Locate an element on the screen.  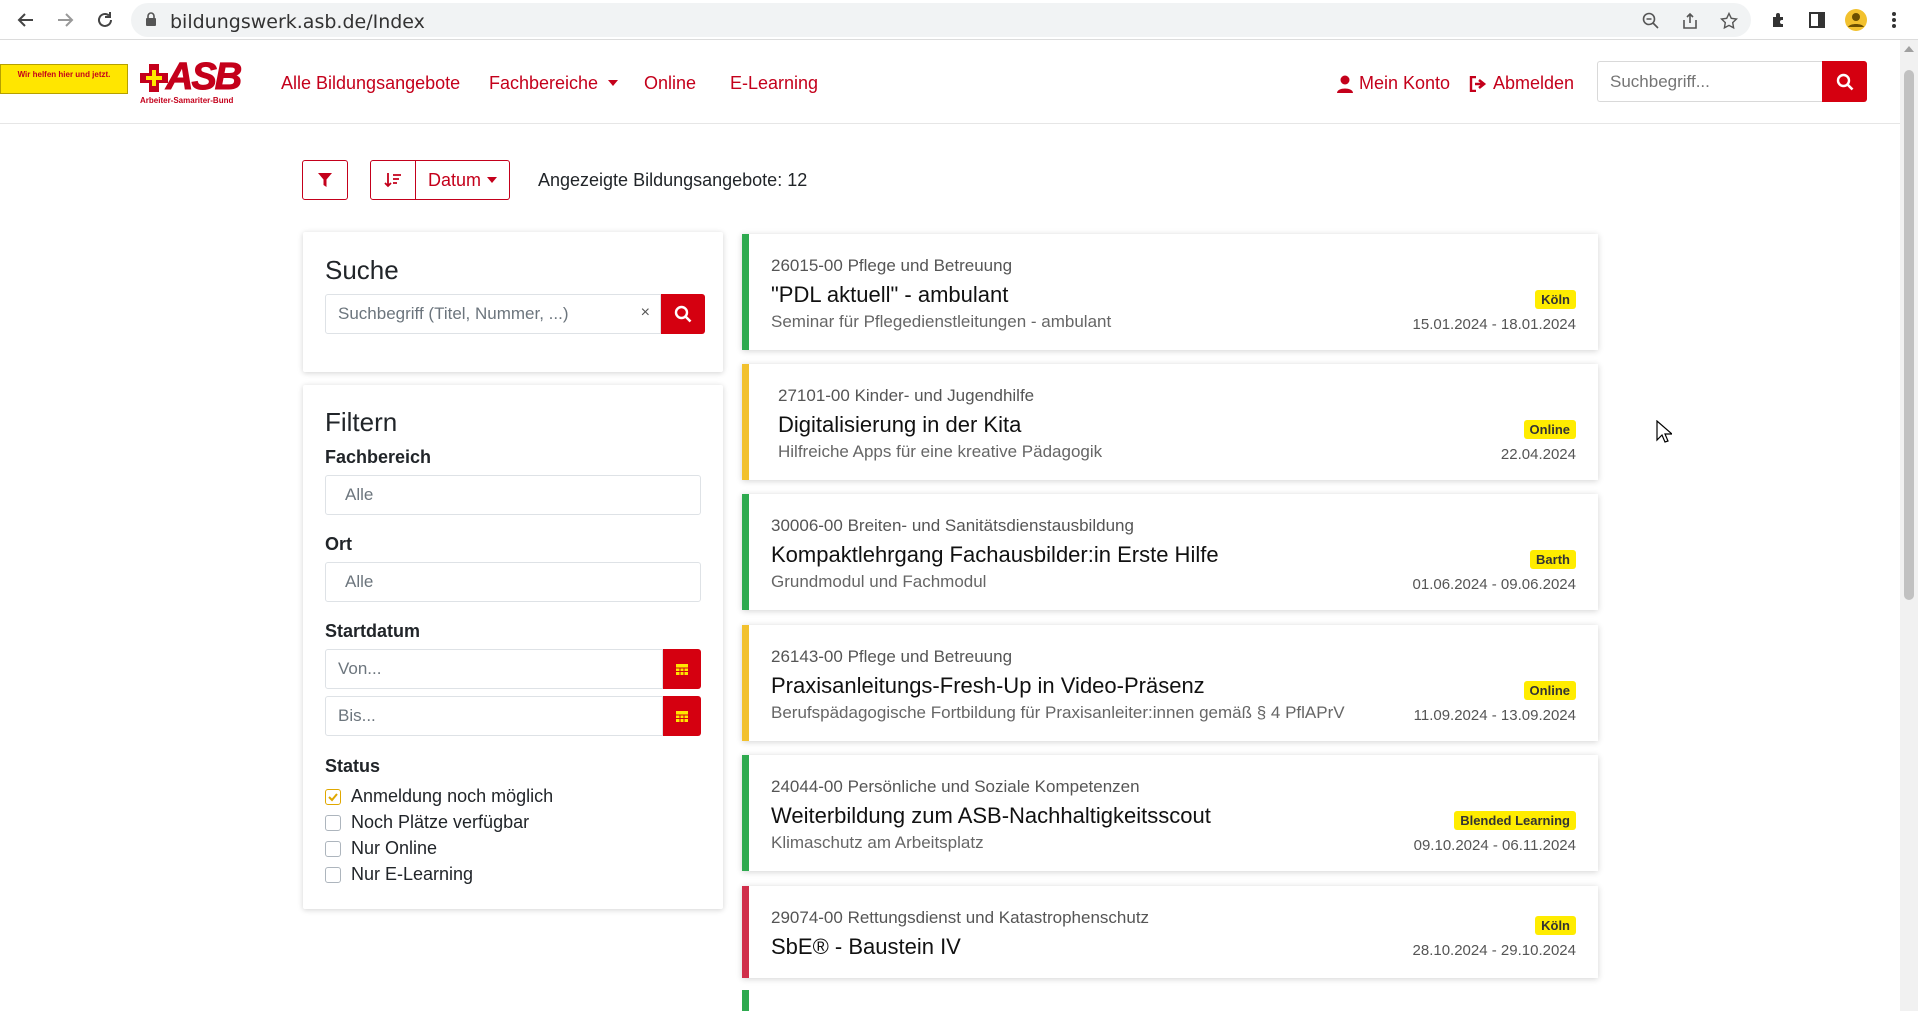
status-option-registration-open: Anmeldung noch möglich is located at coordinates (439, 796).